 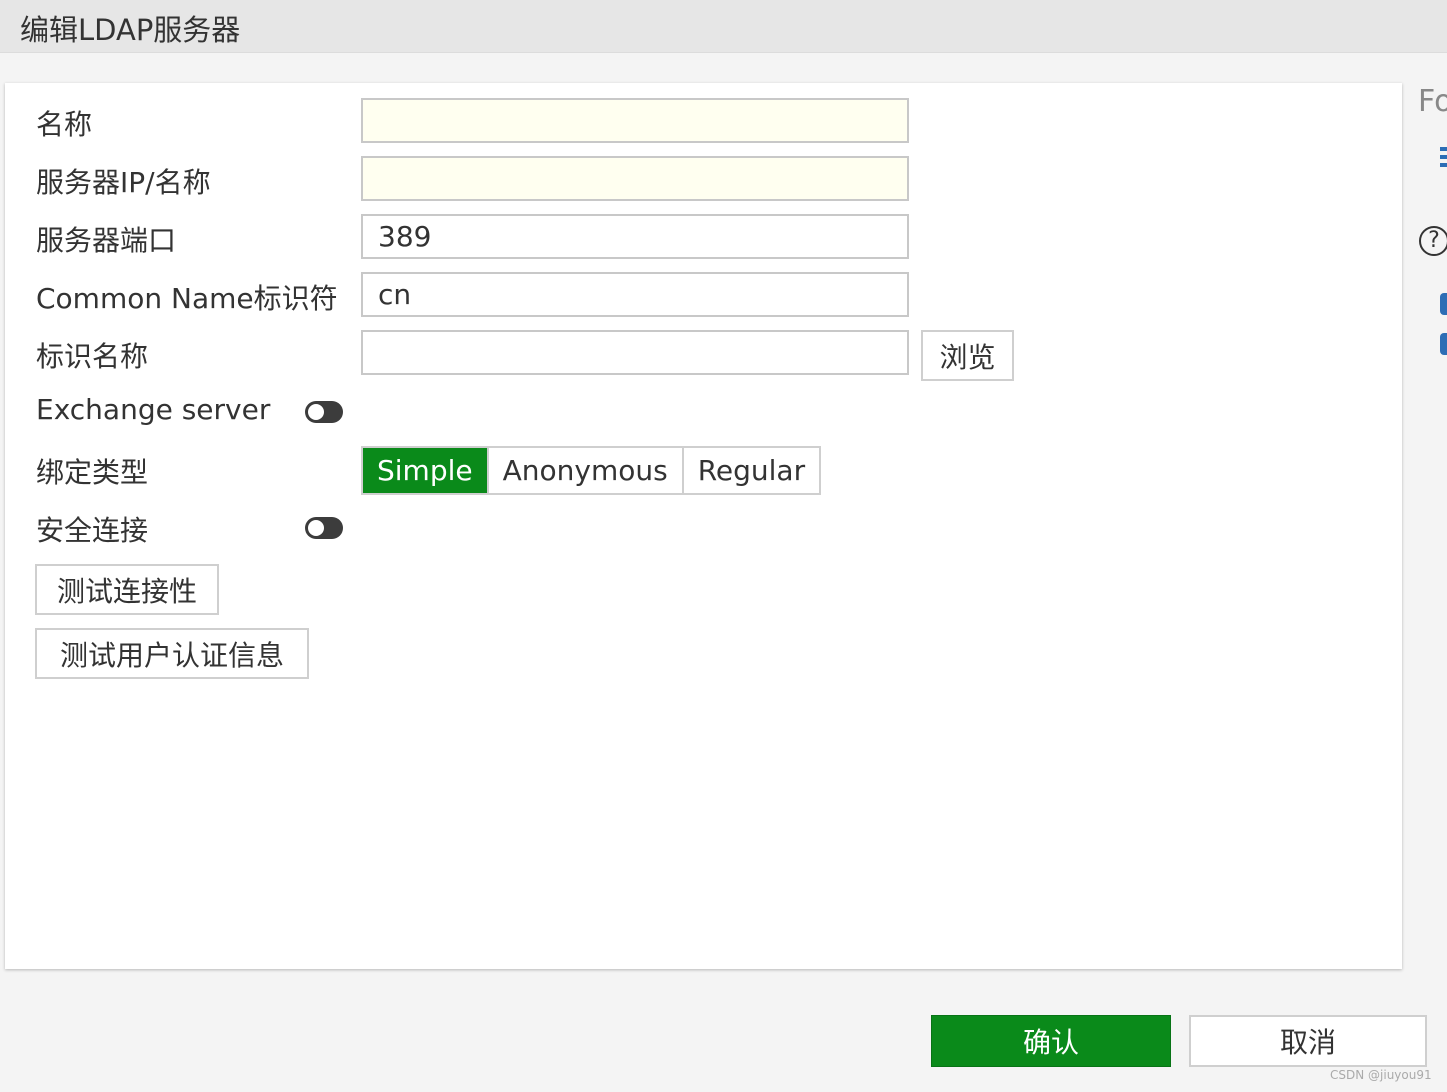 What do you see at coordinates (586, 470) in the screenshot?
I see `bind-type-option-anonymous: Anonymous` at bounding box center [586, 470].